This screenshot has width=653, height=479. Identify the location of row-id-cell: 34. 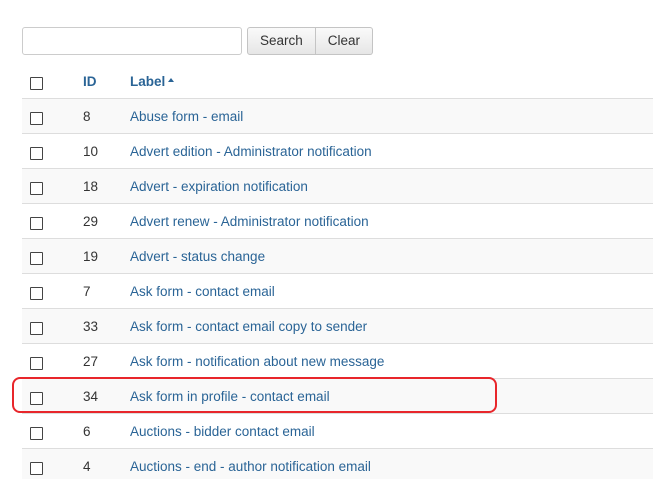
(104, 396).